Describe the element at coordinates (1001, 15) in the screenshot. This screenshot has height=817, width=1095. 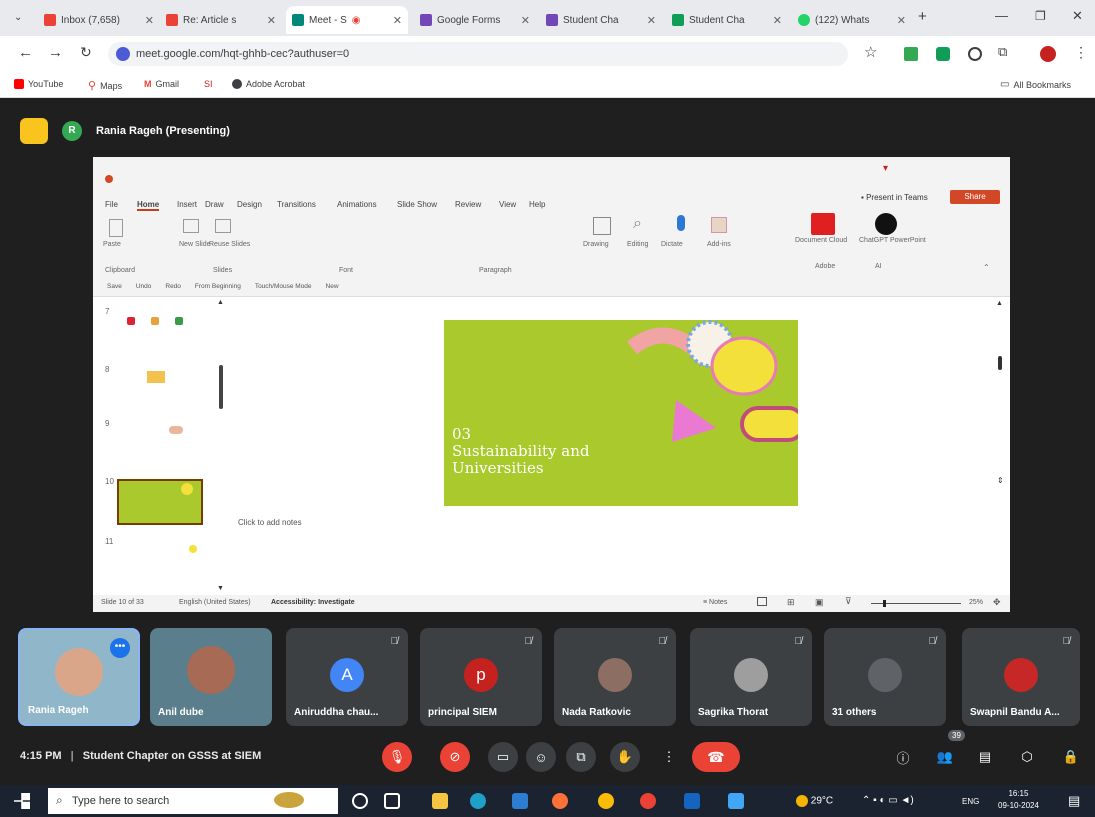
I see `minimize-button: —` at that location.